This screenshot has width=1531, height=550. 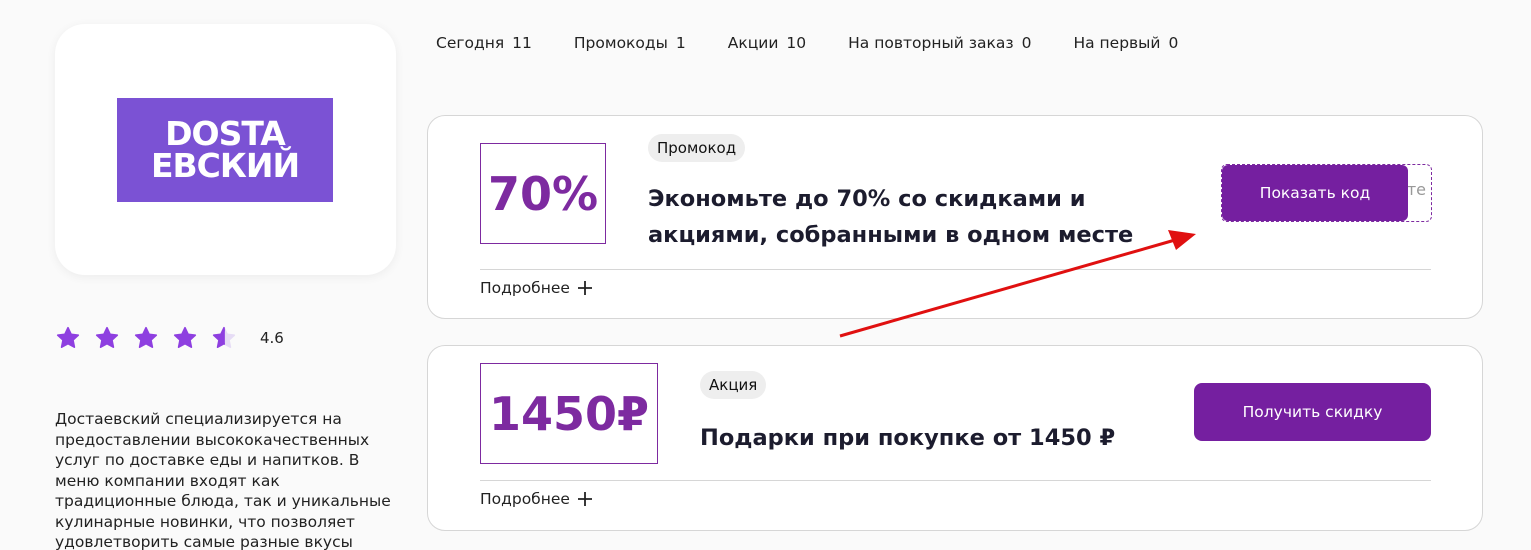 I want to click on store-logo: DOSTA ЕВСКИЙ, so click(x=225, y=150).